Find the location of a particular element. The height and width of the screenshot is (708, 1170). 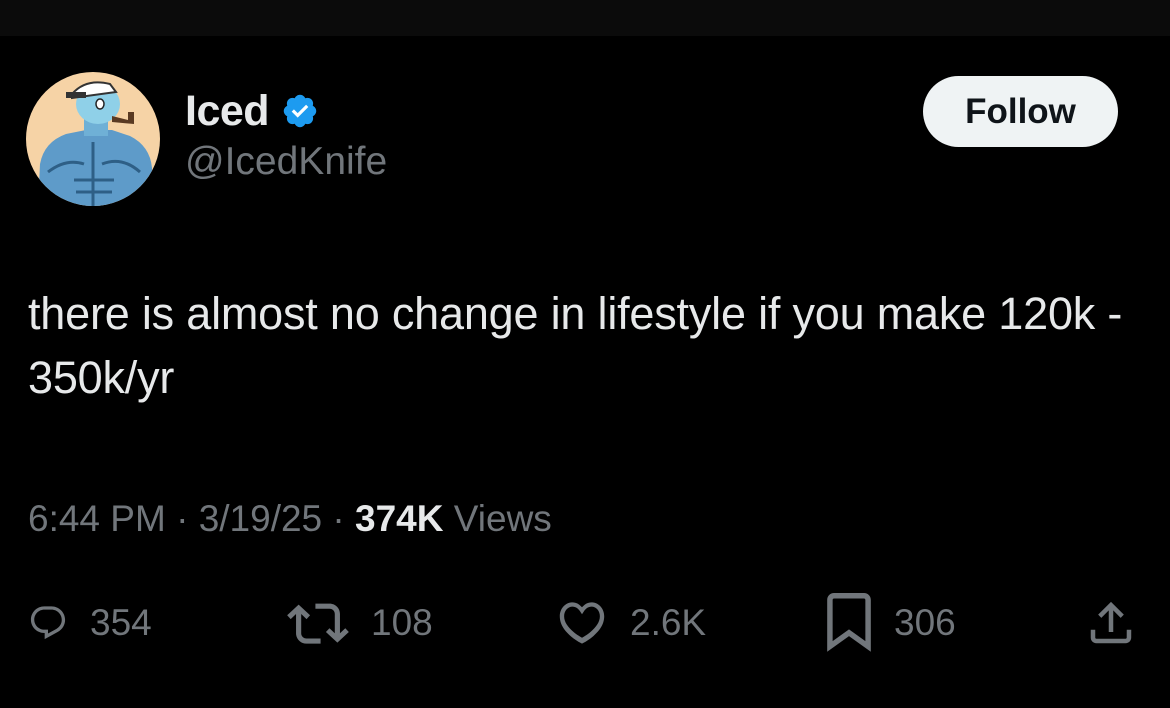

display-name: Iced is located at coordinates (227, 111).